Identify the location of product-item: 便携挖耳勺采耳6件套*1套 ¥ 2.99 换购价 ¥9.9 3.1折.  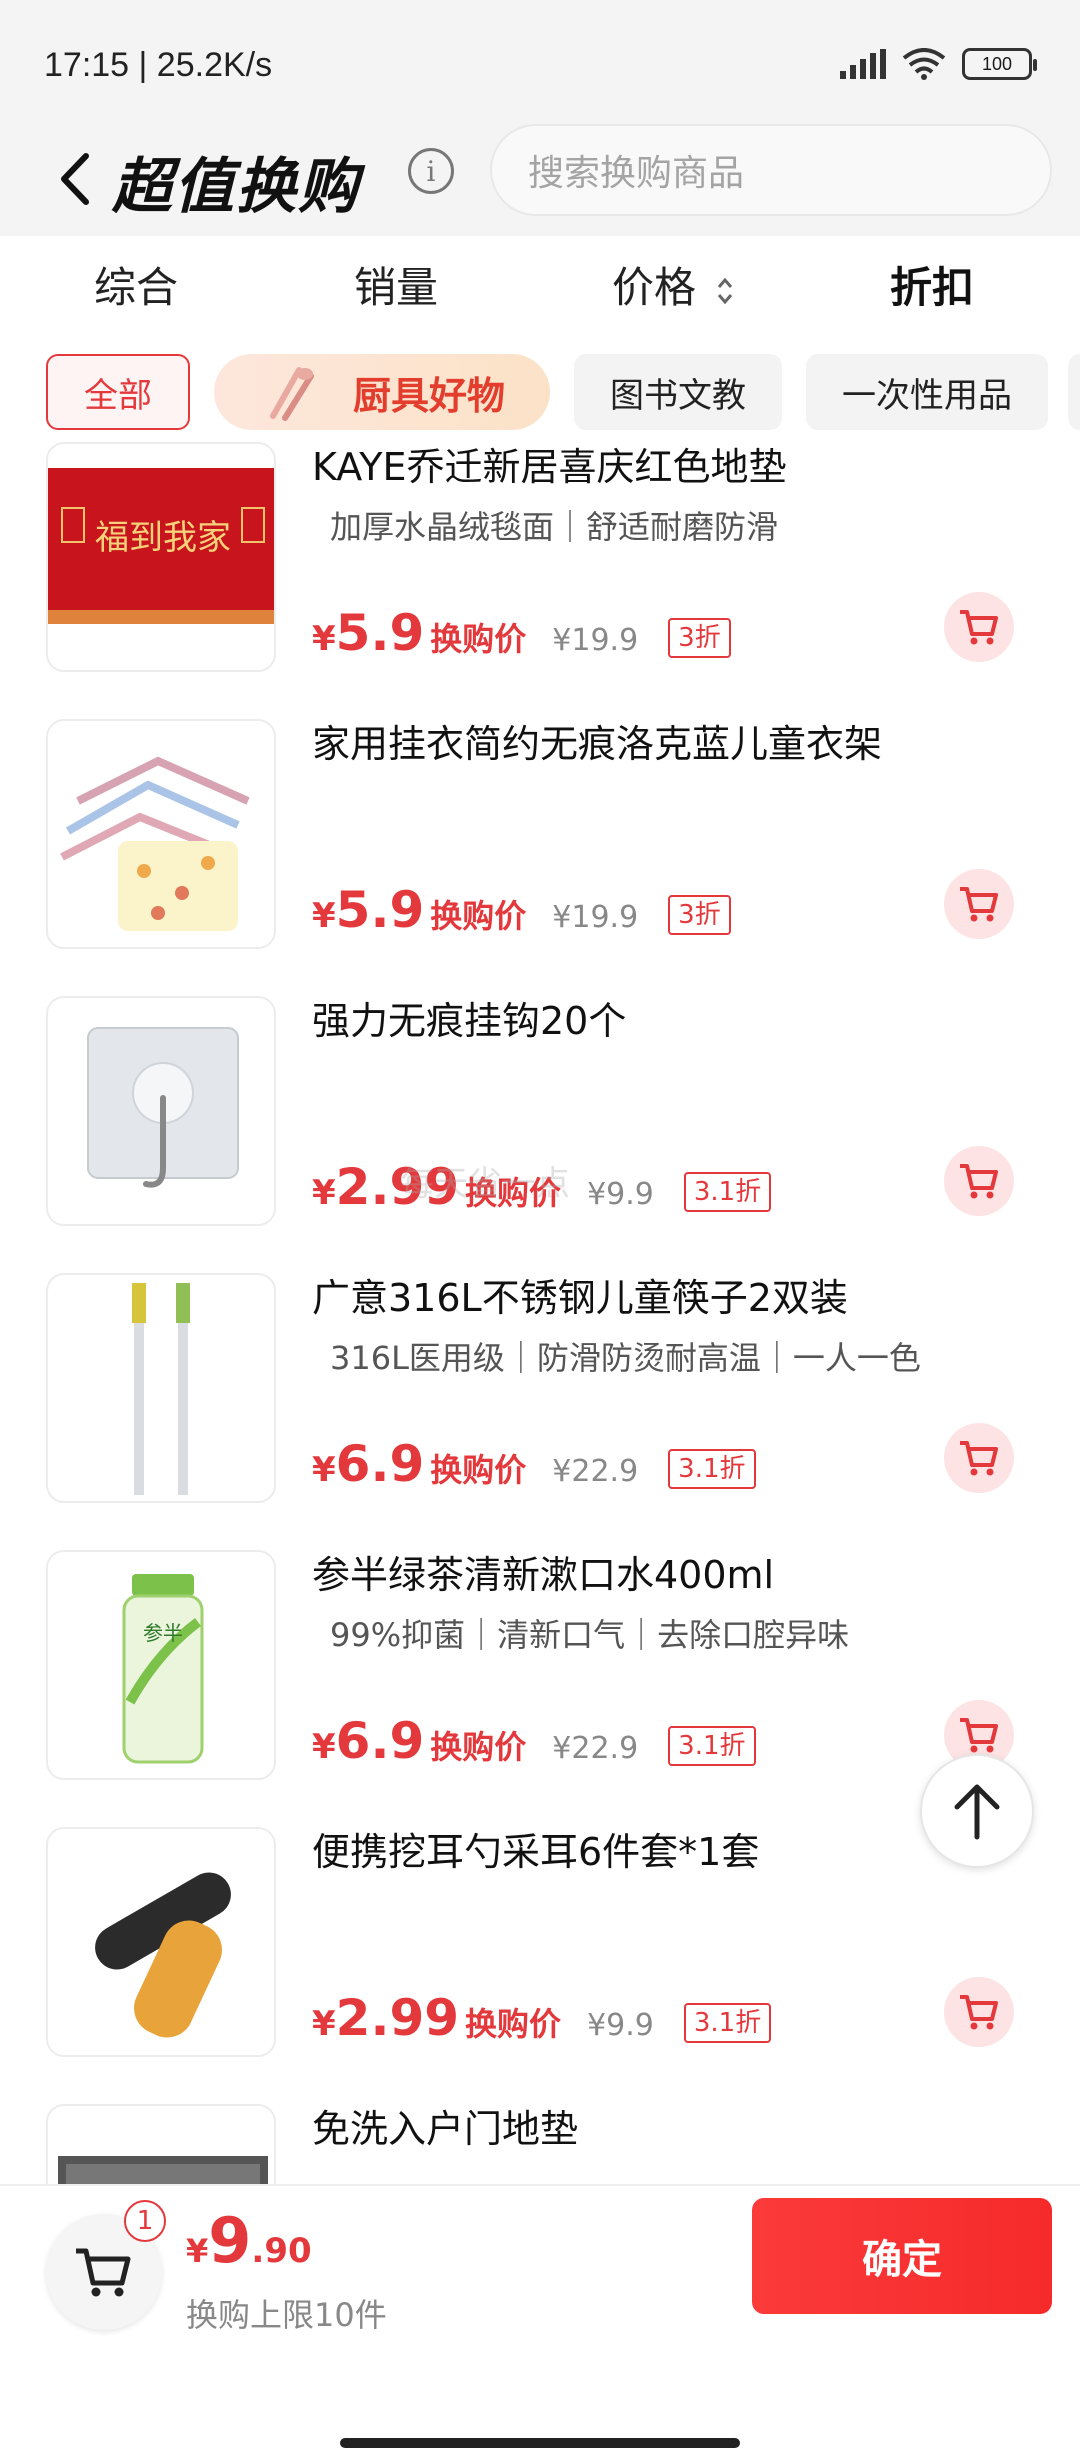
(540, 1949).